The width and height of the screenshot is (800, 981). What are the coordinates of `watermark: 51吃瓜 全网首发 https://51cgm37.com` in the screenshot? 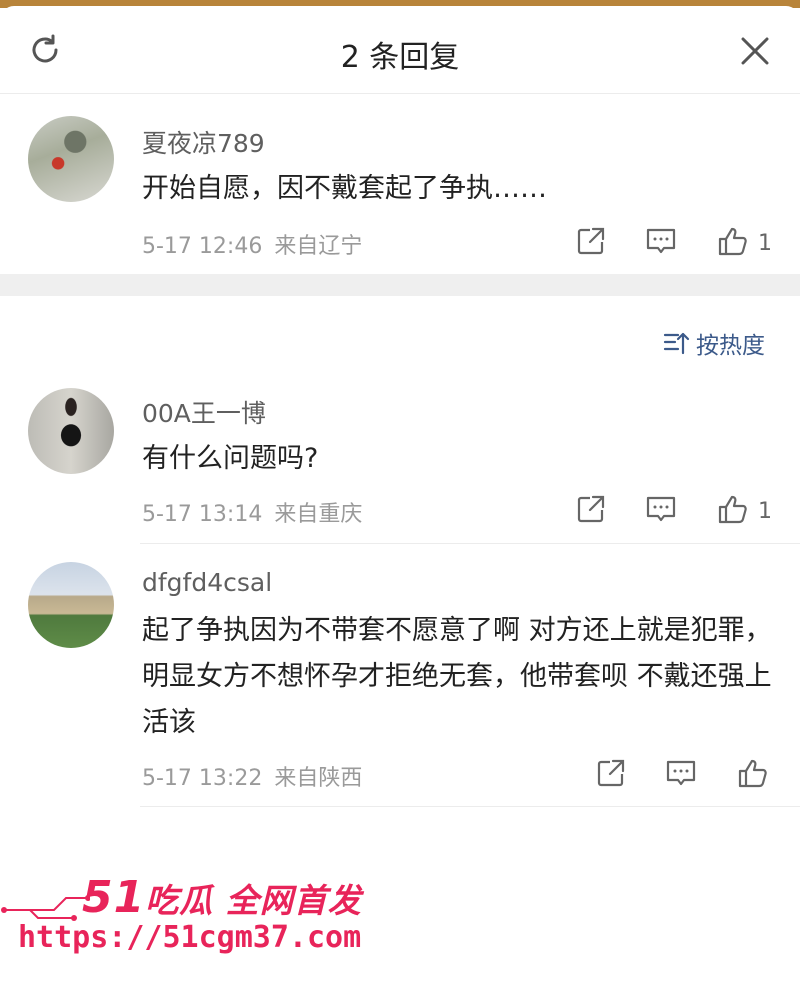 It's located at (180, 923).